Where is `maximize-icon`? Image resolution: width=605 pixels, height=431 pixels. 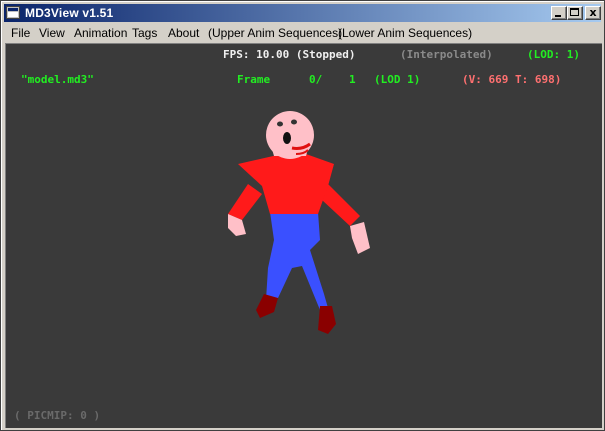
maximize-icon is located at coordinates (574, 12).